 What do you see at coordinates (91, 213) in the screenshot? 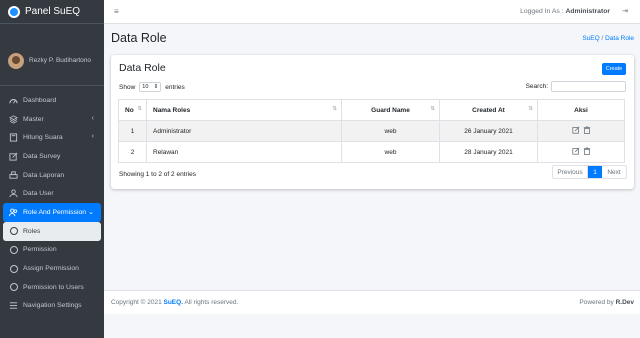
I see `chevron-down-icon: ⌄` at bounding box center [91, 213].